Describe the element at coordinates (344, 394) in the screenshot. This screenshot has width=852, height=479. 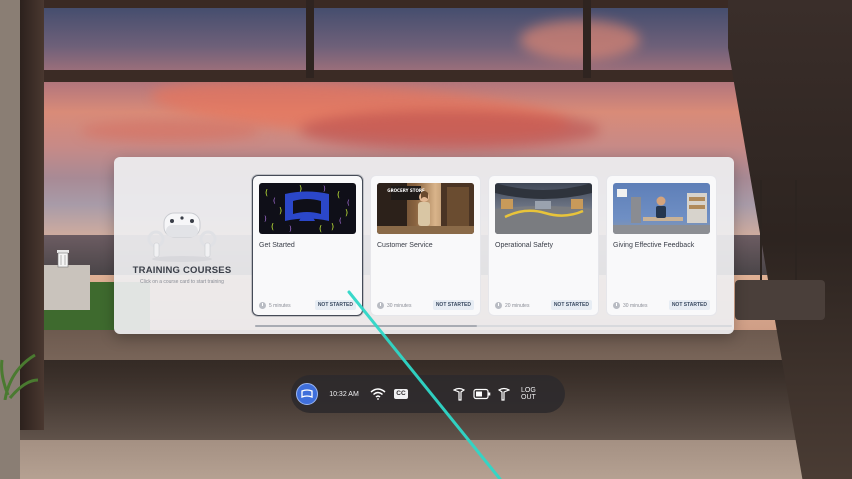
I see `clock-time: 10:32 AM` at that location.